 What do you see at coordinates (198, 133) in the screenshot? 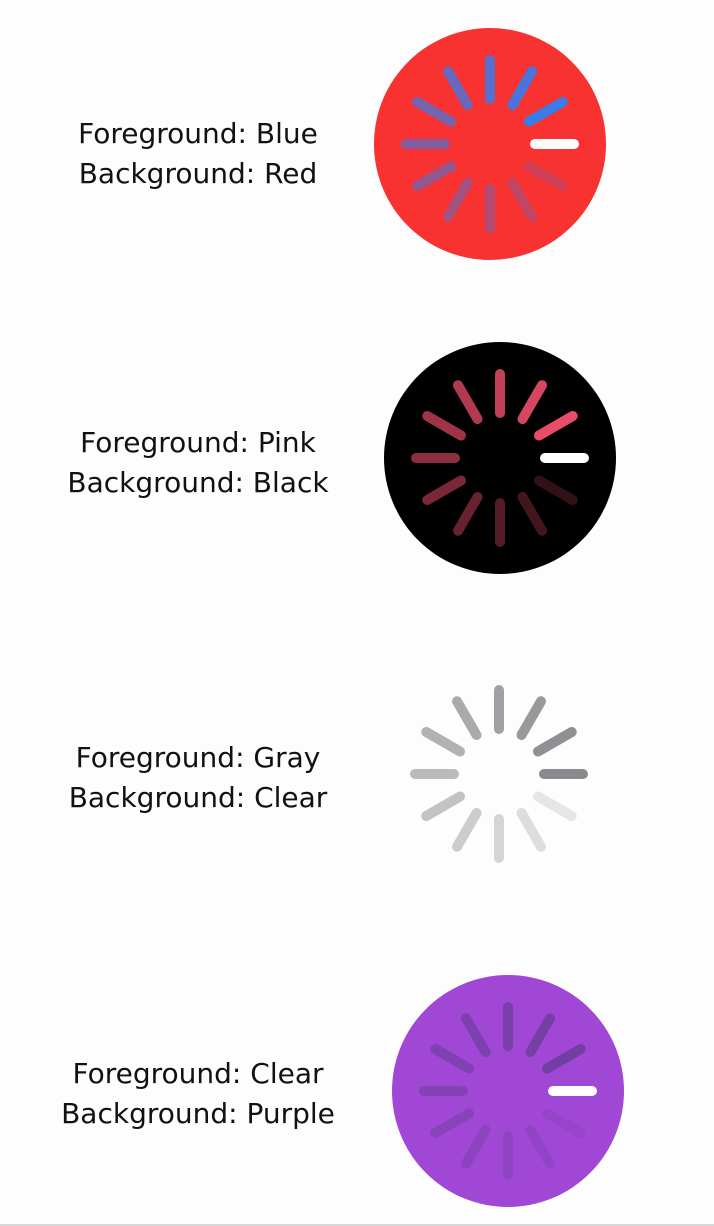
I see `foreground-label: Foreground: Blue` at bounding box center [198, 133].